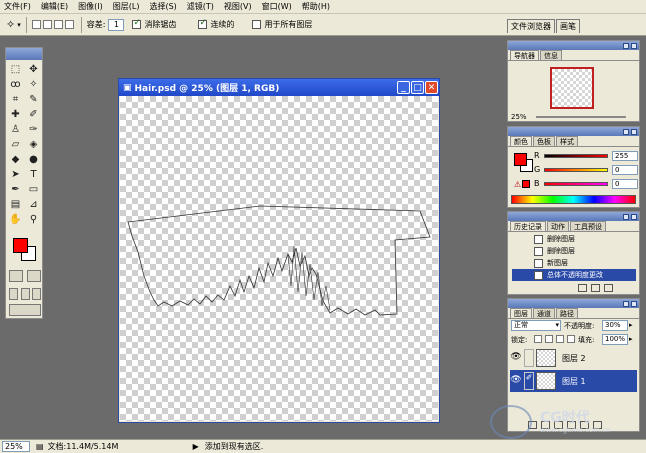 The image size is (646, 453). What do you see at coordinates (573, 358) in the screenshot?
I see `layer-row: 👁 图层 2` at bounding box center [573, 358].